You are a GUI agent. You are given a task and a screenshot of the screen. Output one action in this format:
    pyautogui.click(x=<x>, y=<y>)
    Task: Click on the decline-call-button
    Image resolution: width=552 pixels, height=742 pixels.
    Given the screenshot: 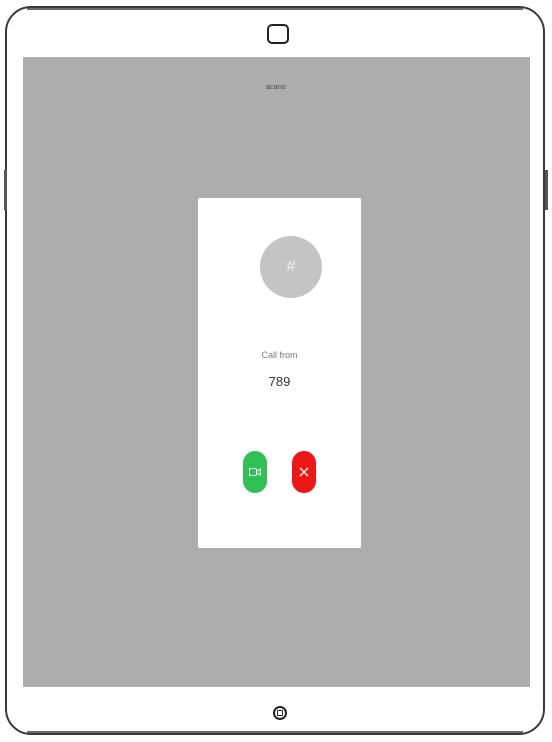 What is the action you would take?
    pyautogui.click(x=304, y=472)
    